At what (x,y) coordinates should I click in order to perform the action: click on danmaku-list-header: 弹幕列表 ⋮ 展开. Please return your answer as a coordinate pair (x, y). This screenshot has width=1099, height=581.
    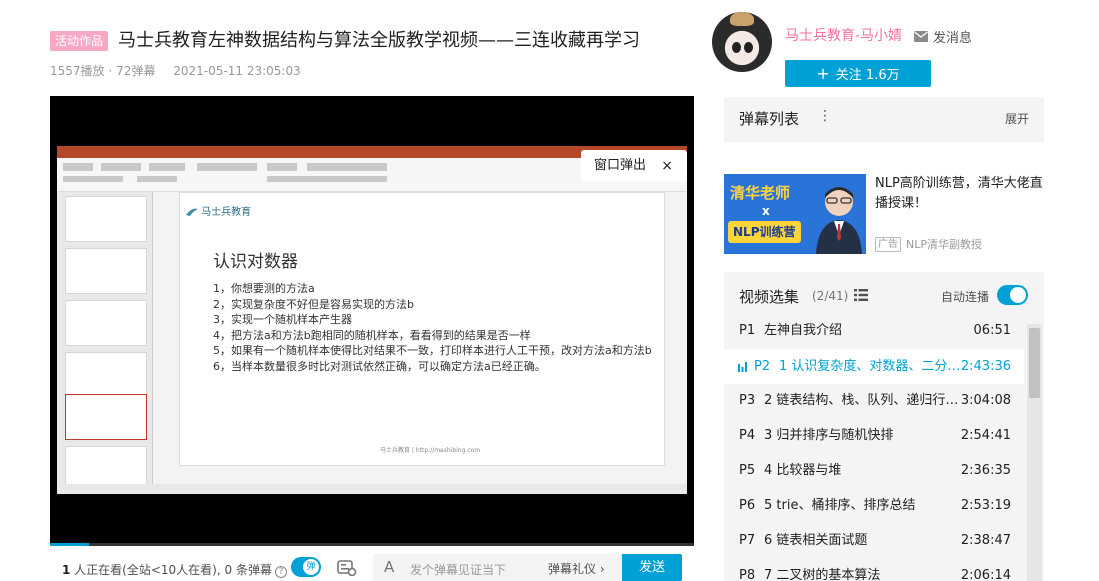
    Looking at the image, I should click on (884, 119).